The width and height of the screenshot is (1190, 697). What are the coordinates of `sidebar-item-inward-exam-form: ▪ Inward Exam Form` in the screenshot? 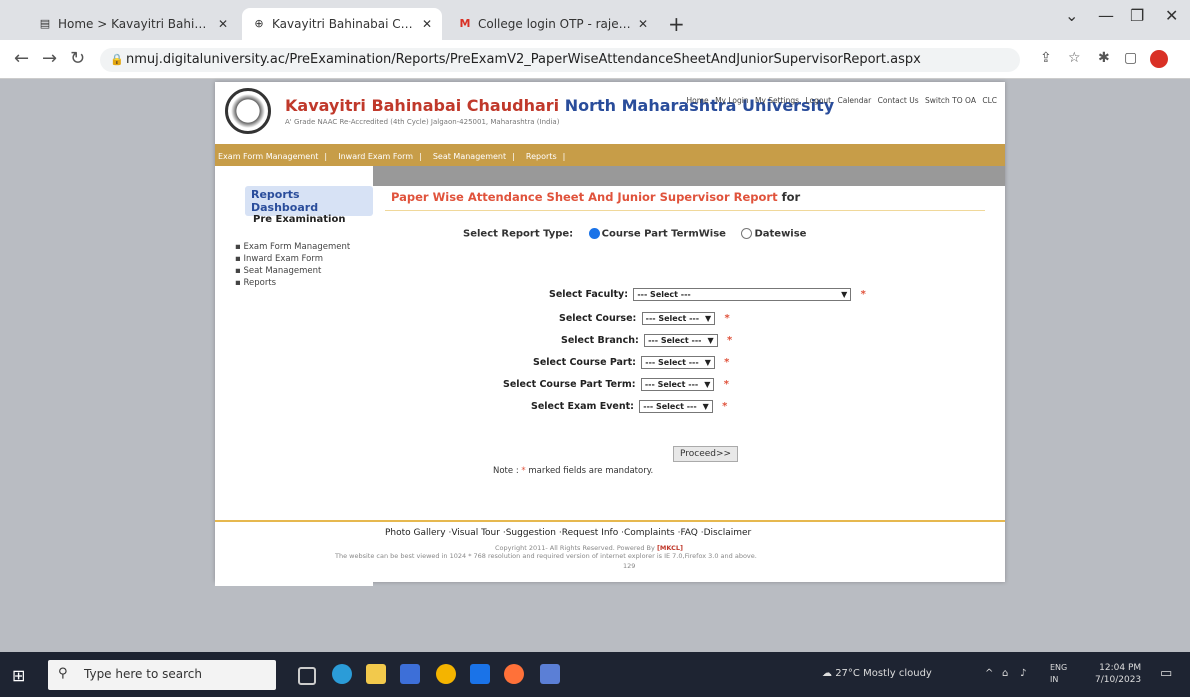 It's located at (279, 259).